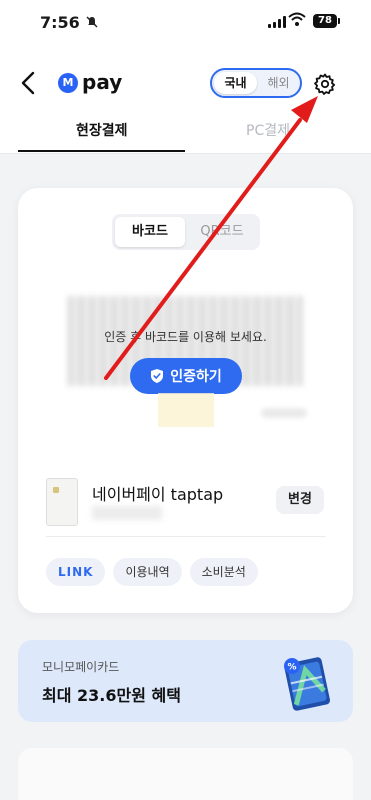 The height and width of the screenshot is (800, 371). Describe the element at coordinates (300, 500) in the screenshot. I see `change-payment-button: 변경` at that location.